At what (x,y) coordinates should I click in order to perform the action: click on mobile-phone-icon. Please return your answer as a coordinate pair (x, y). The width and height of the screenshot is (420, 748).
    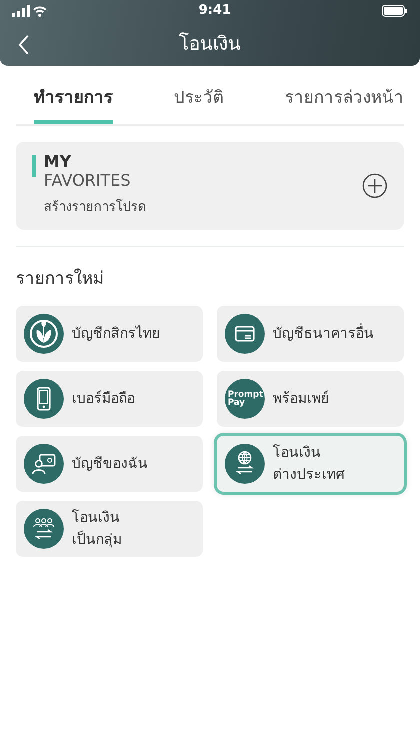
    Looking at the image, I should click on (44, 399).